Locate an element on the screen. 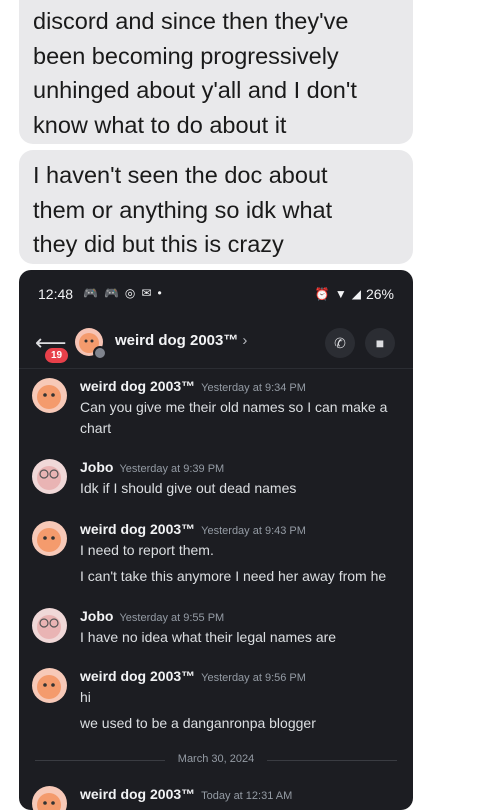  message-timestamp: Yesterday at 9:43 PM is located at coordinates (253, 531).